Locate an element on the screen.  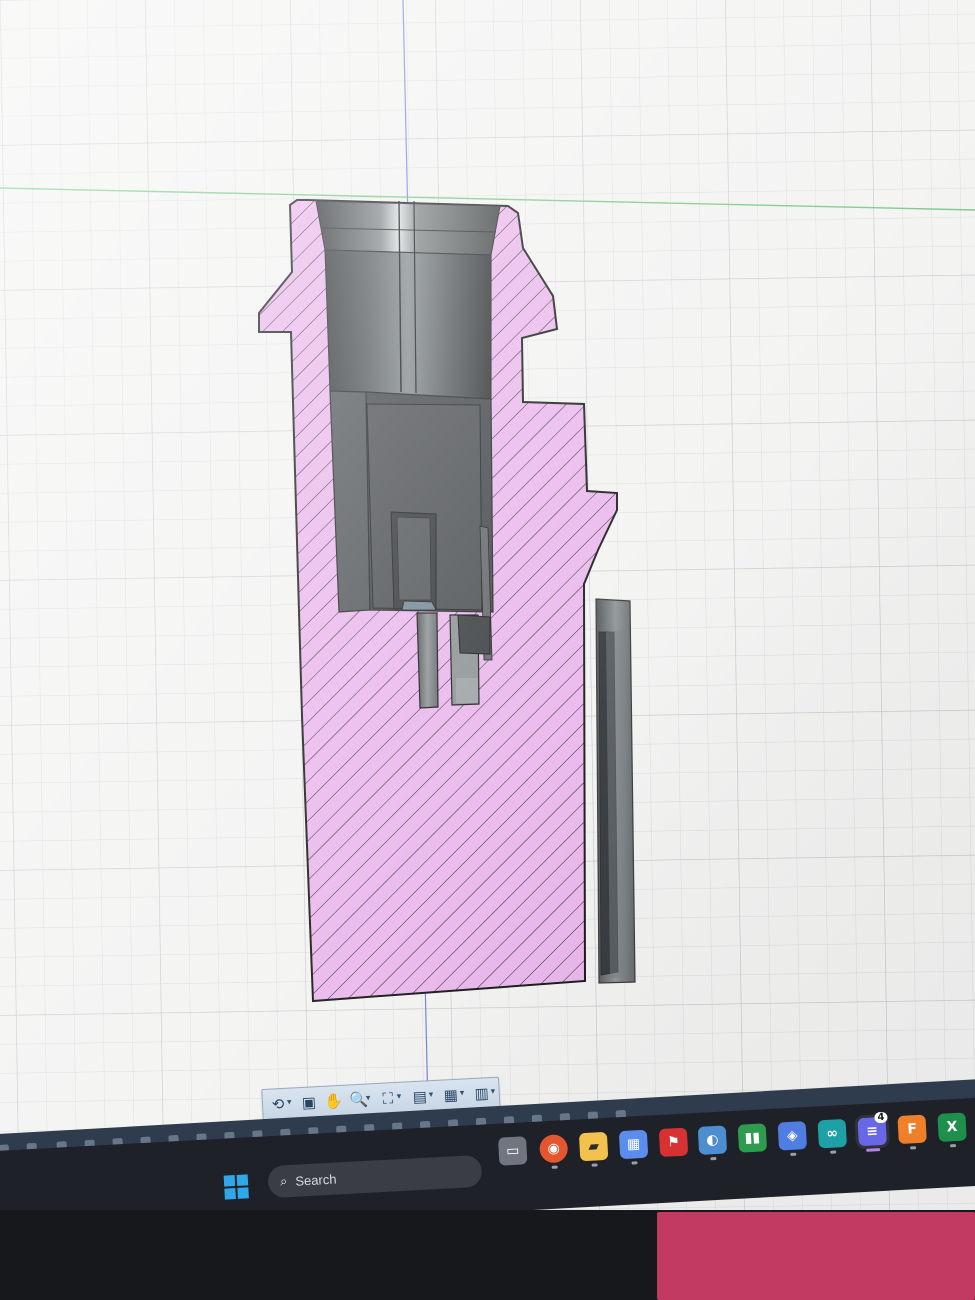
steam-glyph: ◐ is located at coordinates (712, 1140).